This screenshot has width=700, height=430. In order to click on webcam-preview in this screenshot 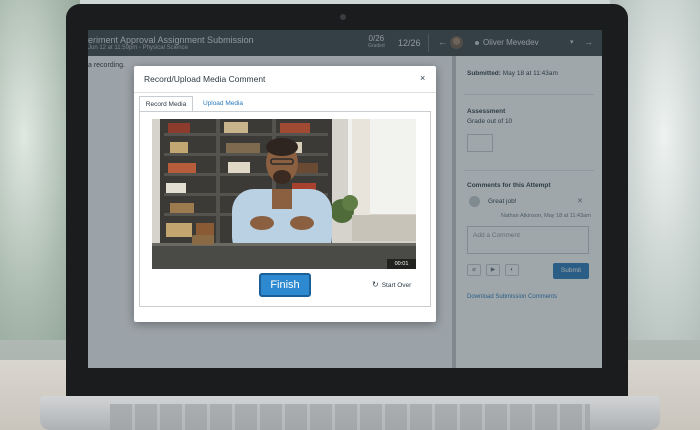, I will do `click(284, 194)`.